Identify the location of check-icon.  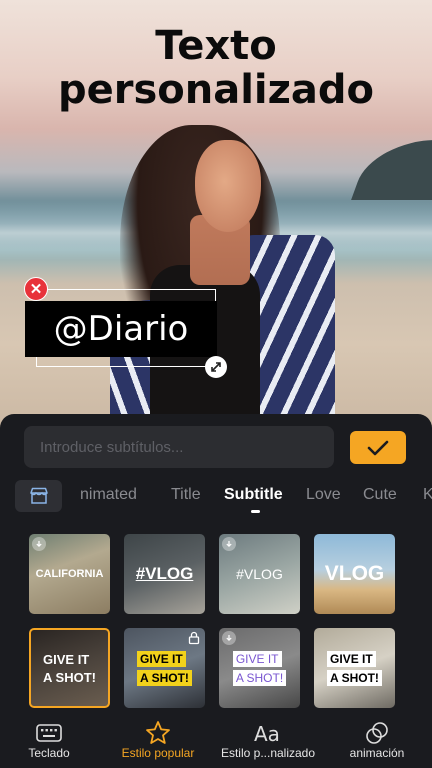
(378, 447).